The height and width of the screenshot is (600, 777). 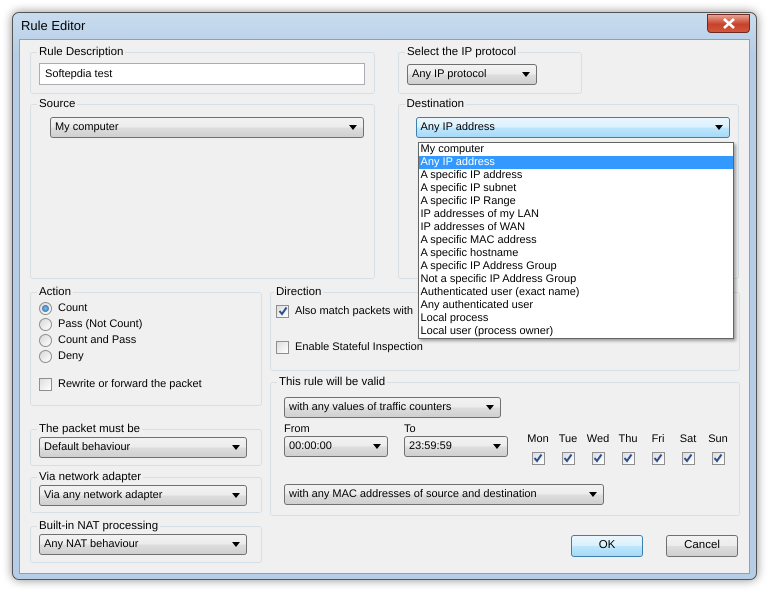 I want to click on dropdown-option: IP addresses of my LAN, so click(x=575, y=214).